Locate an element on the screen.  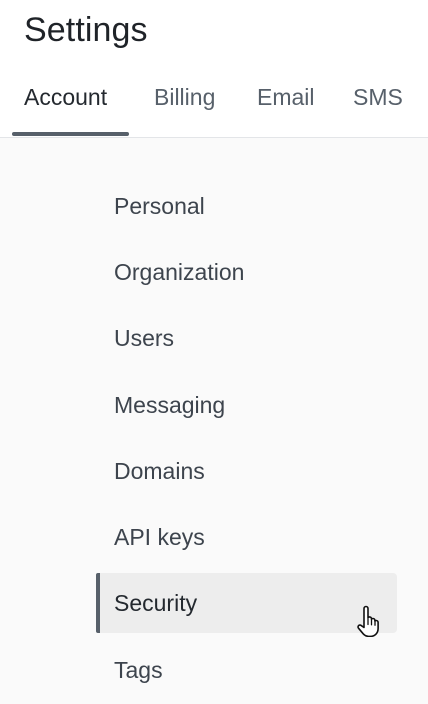
sidebar-item-organization: Organization is located at coordinates (246, 272).